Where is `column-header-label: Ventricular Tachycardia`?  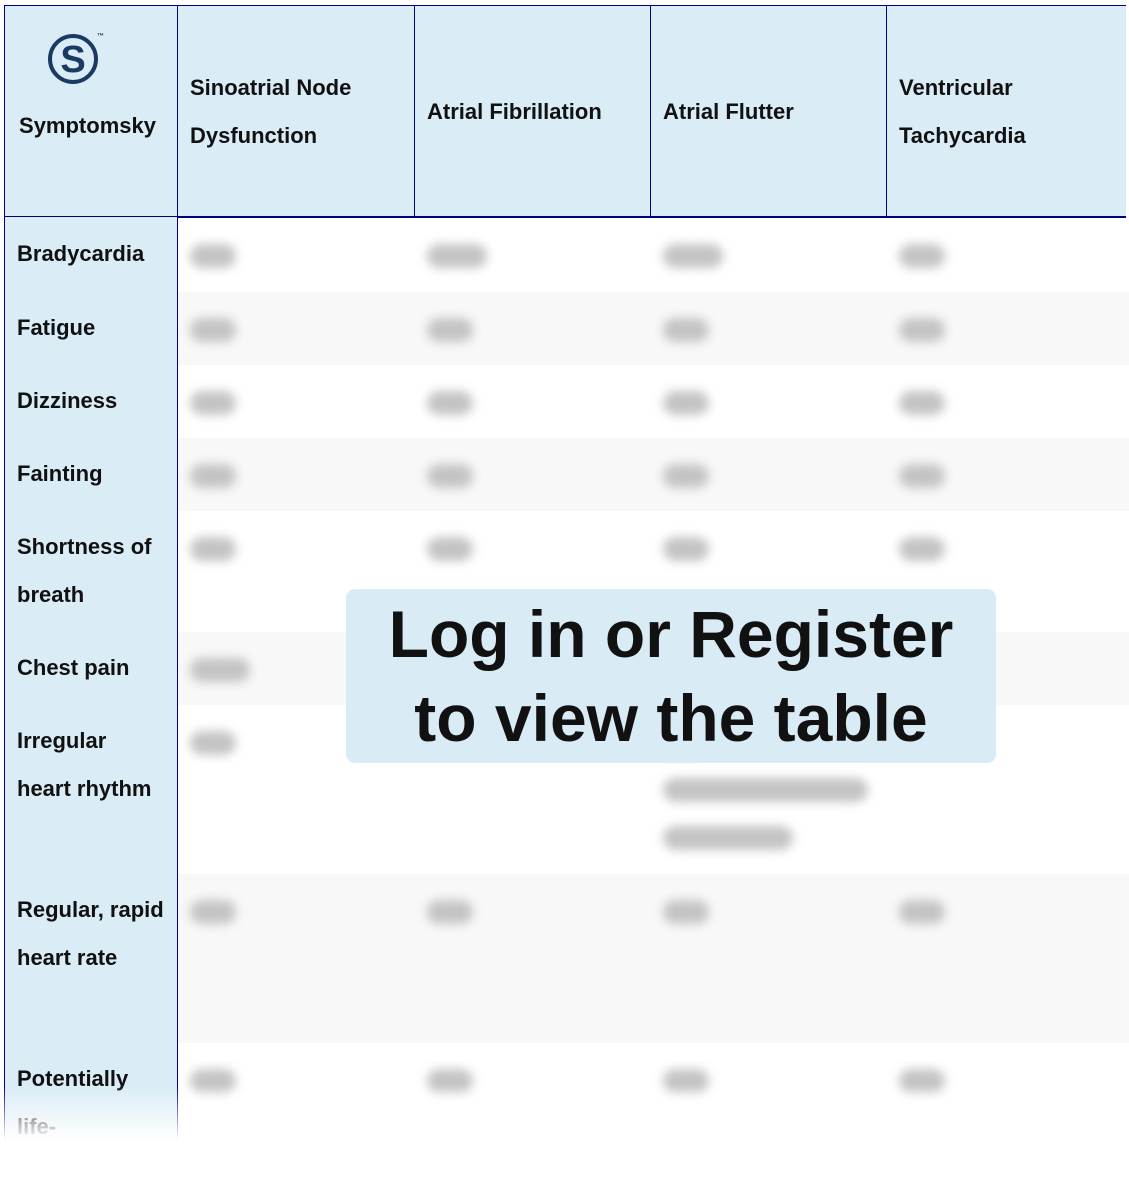 column-header-label: Ventricular Tachycardia is located at coordinates (962, 111).